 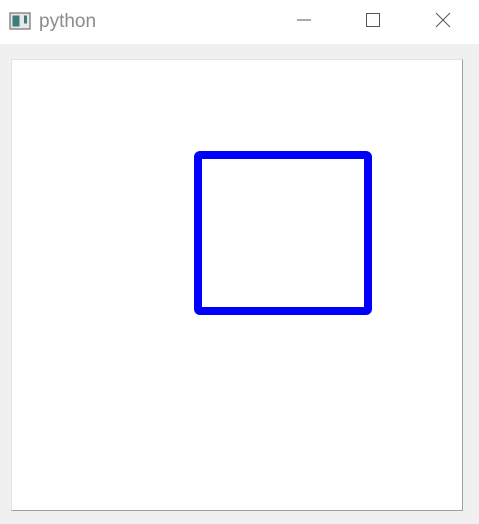 I want to click on blue-square, so click(x=283, y=233).